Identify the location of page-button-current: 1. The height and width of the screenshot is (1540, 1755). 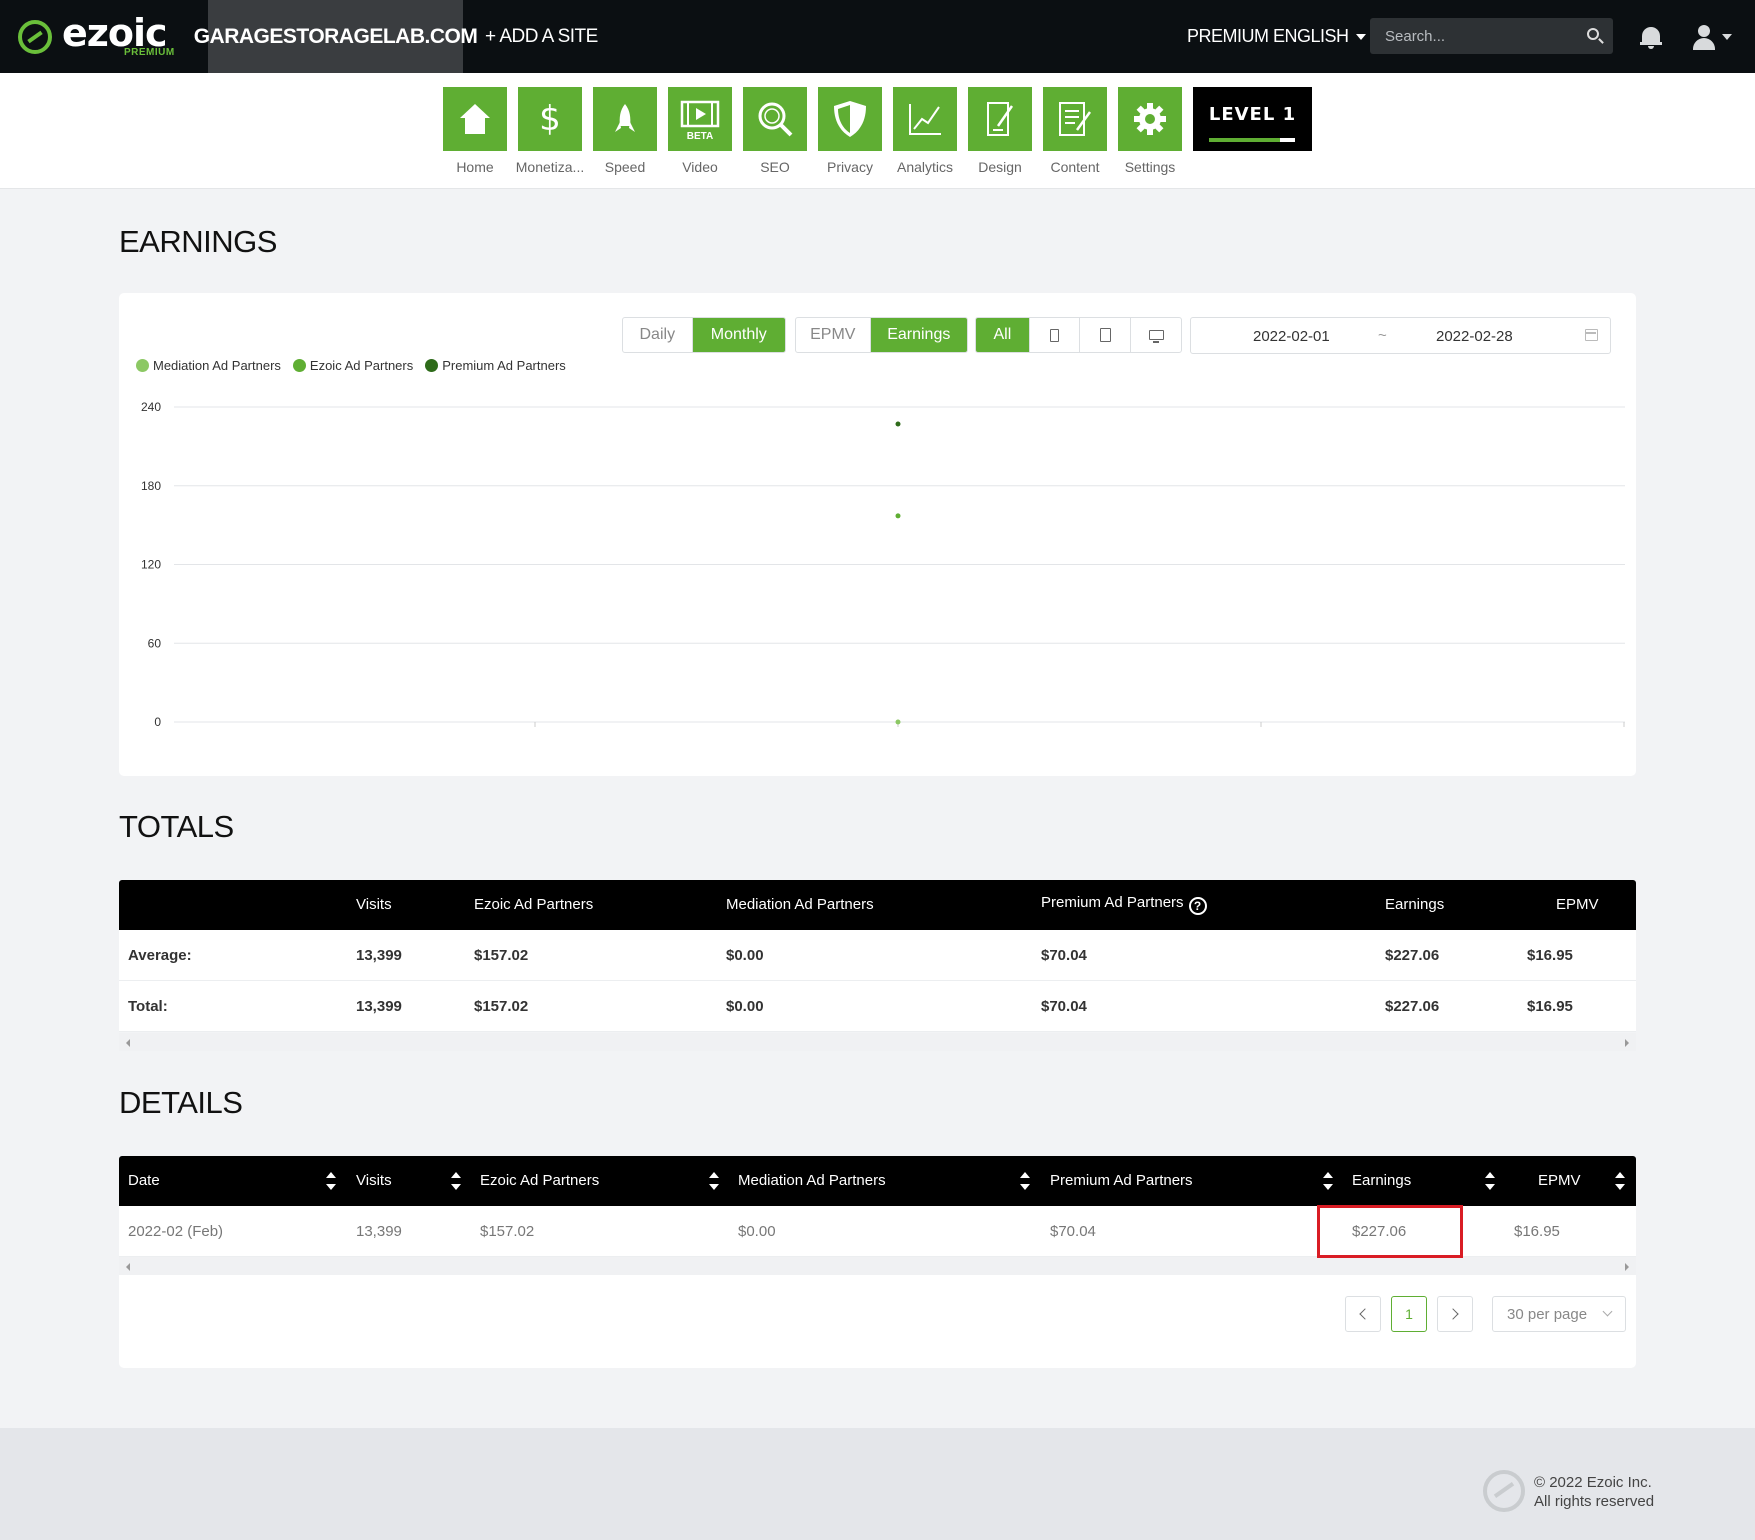
(1409, 1314).